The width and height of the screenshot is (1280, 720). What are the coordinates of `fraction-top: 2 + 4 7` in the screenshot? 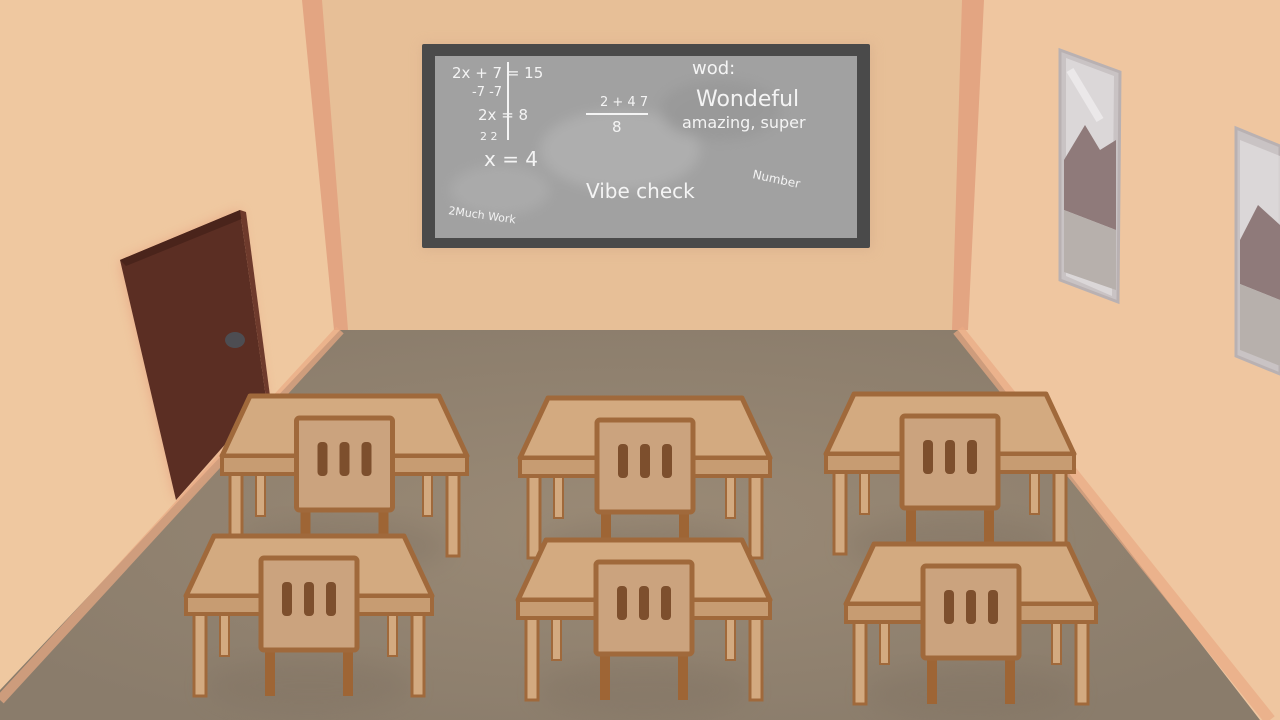 It's located at (624, 102).